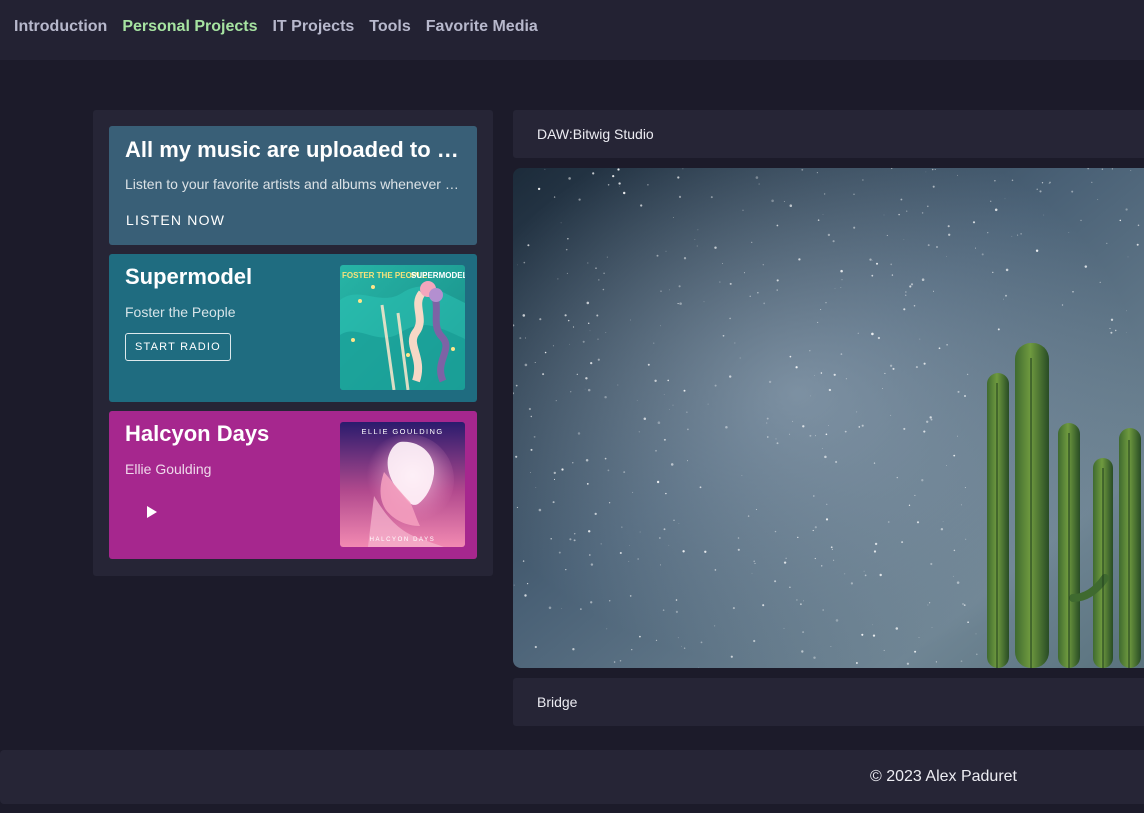 This screenshot has height=813, width=1144. What do you see at coordinates (403, 540) in the screenshot?
I see `svg-text: HALCYON DAYS` at bounding box center [403, 540].